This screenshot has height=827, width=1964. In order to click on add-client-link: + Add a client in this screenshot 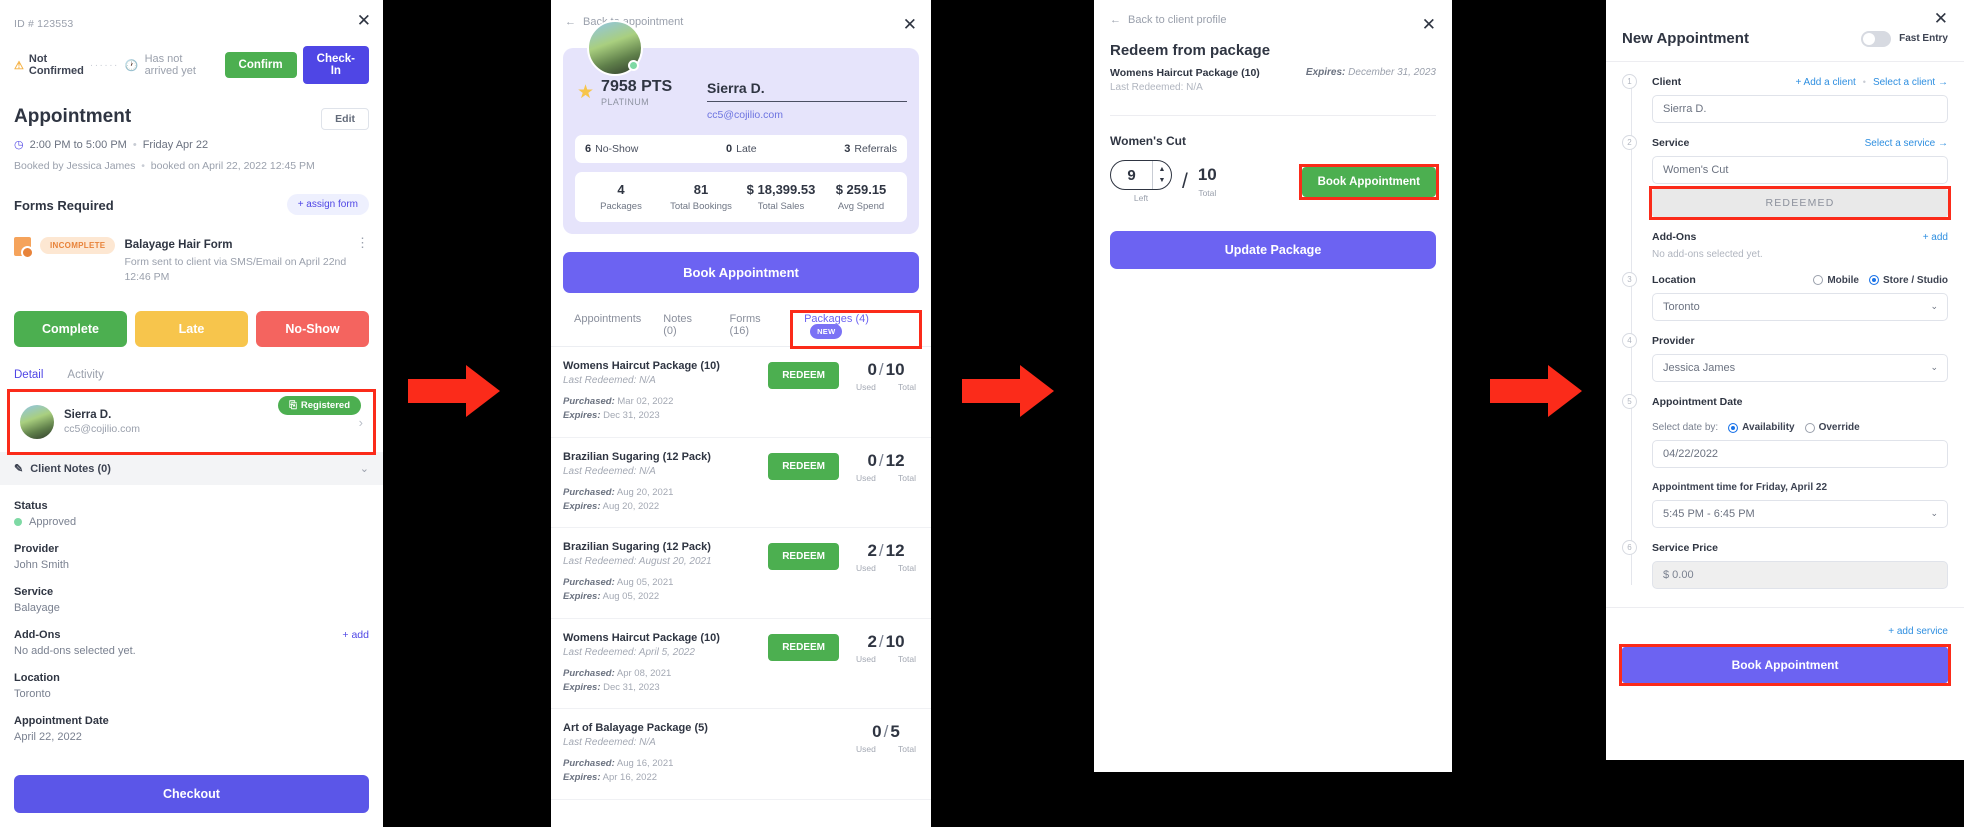, I will do `click(1825, 82)`.